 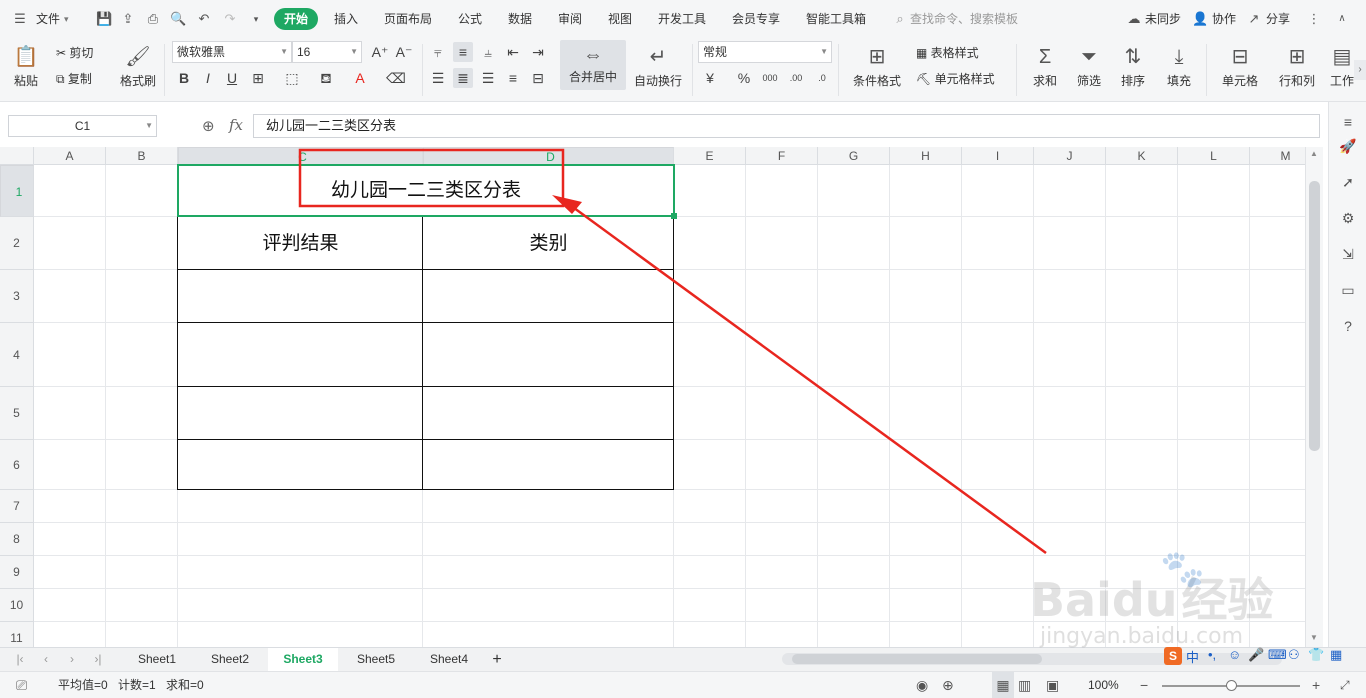 I want to click on chevron-down-icon: ▾, so click(x=66, y=19).